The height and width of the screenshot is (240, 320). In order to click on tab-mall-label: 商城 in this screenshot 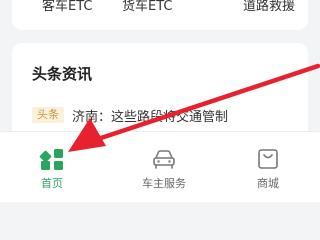, I will do `click(268, 183)`.